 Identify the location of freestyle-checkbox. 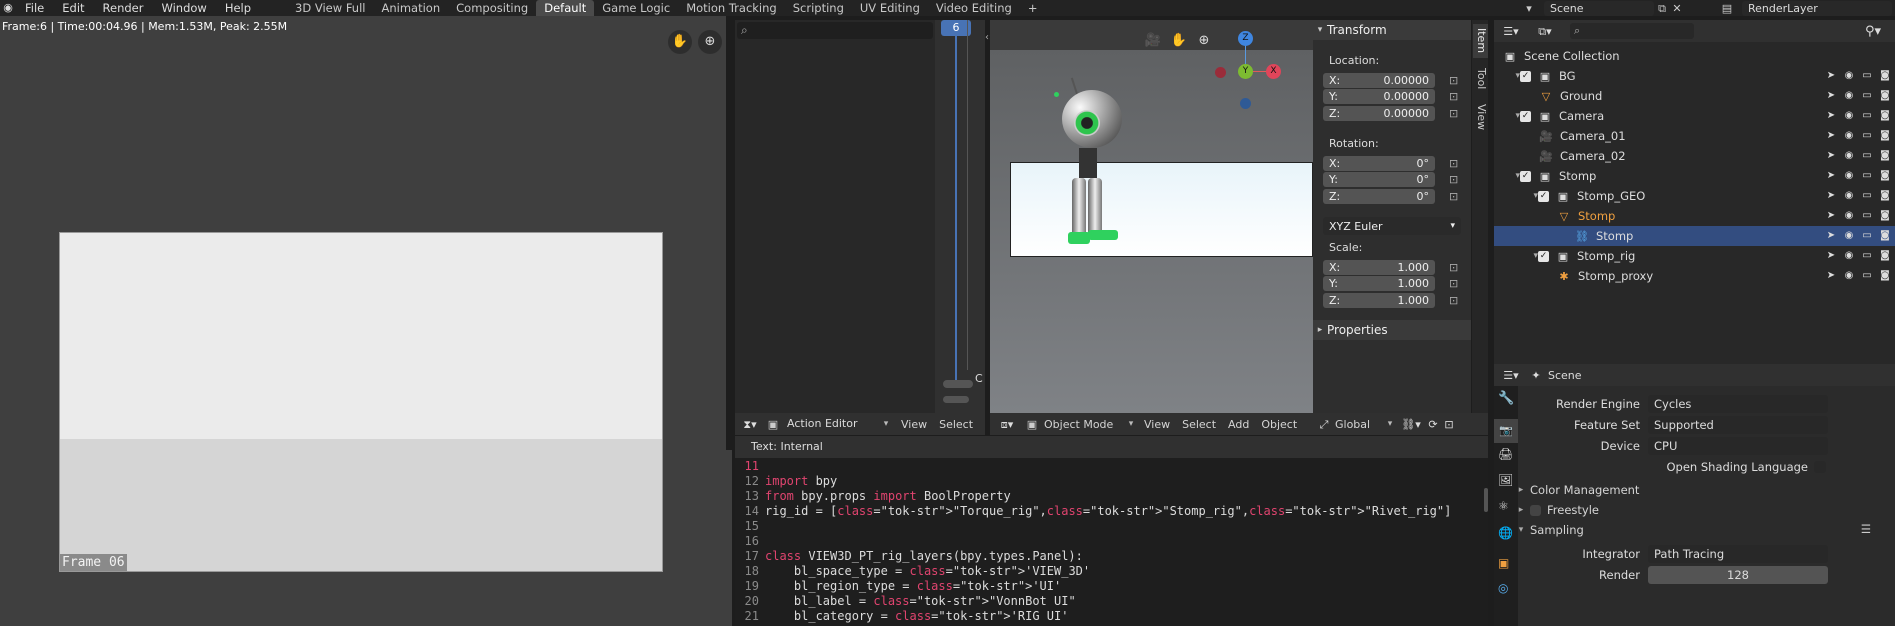
(1535, 510).